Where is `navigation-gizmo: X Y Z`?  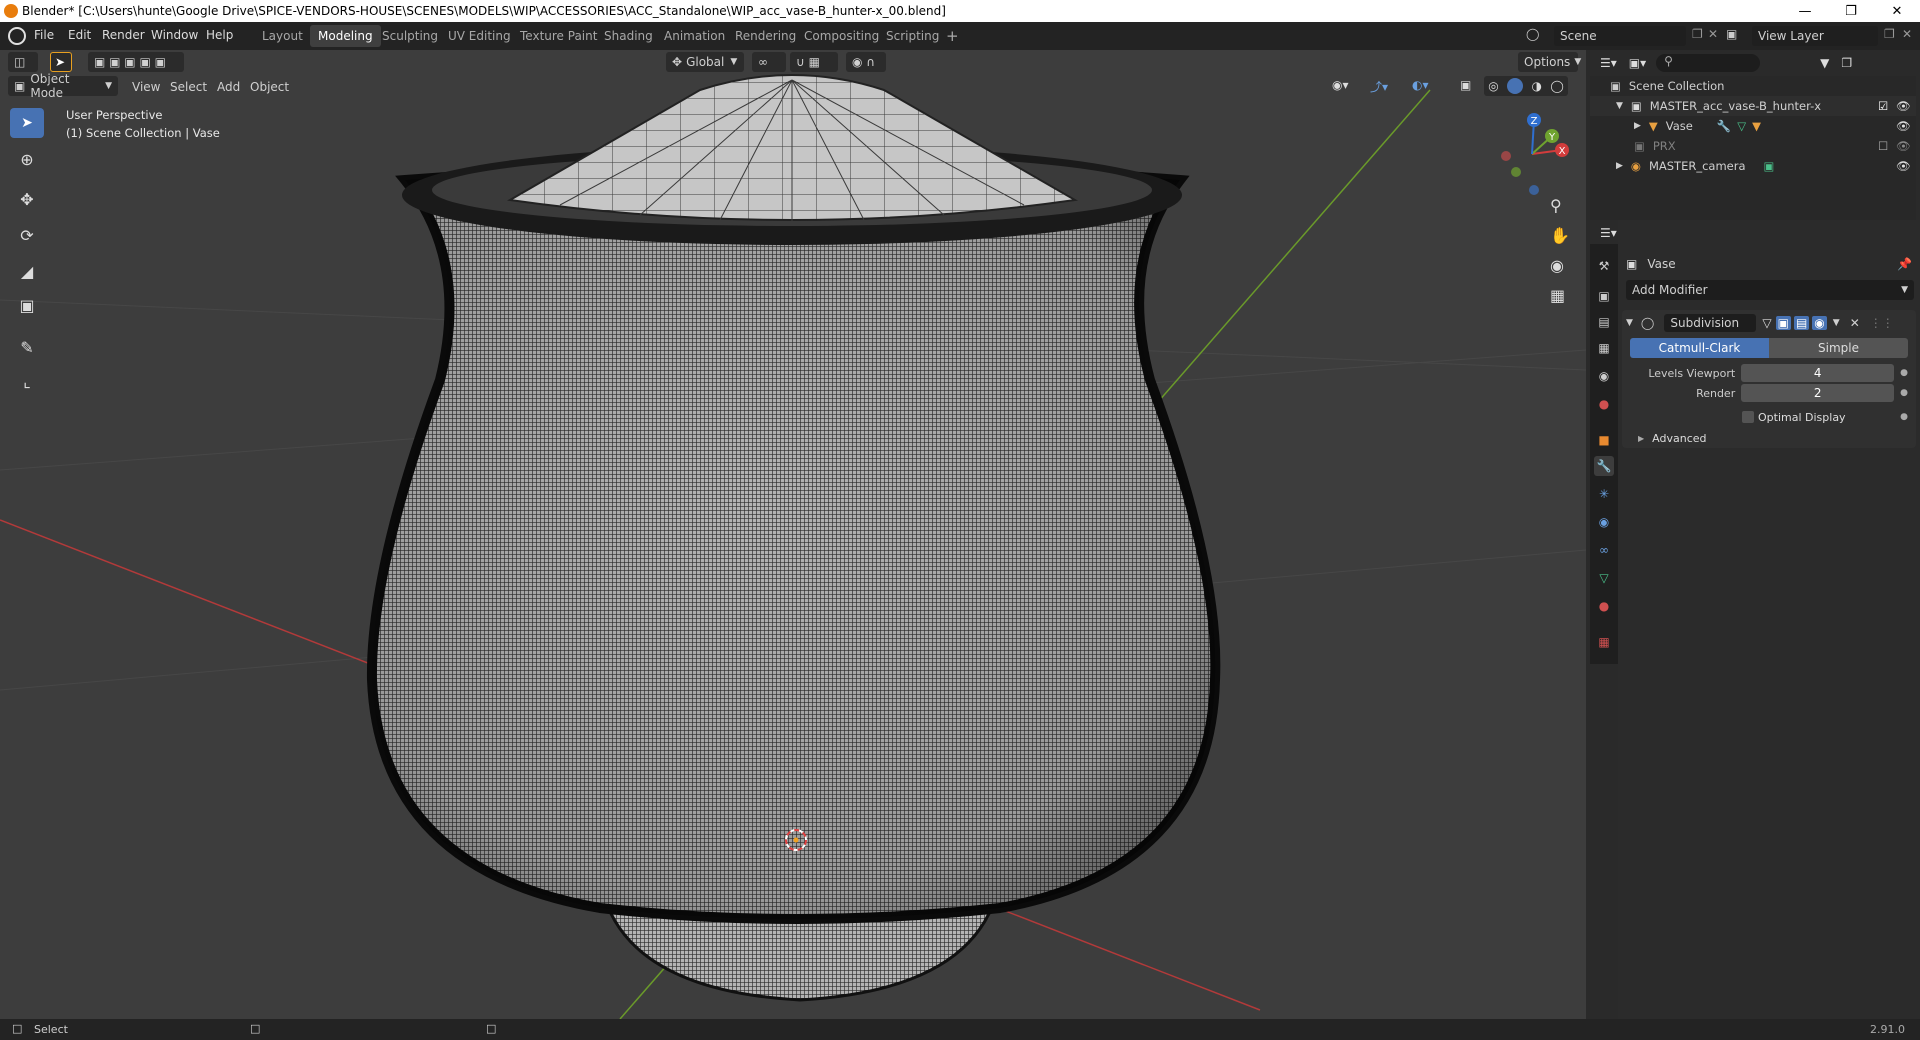
navigation-gizmo: X Y Z is located at coordinates (1532, 154).